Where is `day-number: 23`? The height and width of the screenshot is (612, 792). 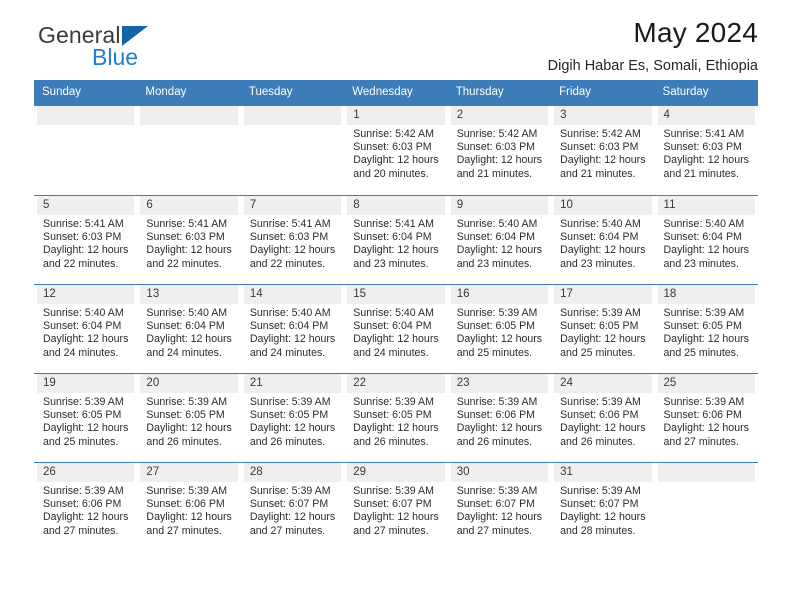
day-number: 23 is located at coordinates (499, 383).